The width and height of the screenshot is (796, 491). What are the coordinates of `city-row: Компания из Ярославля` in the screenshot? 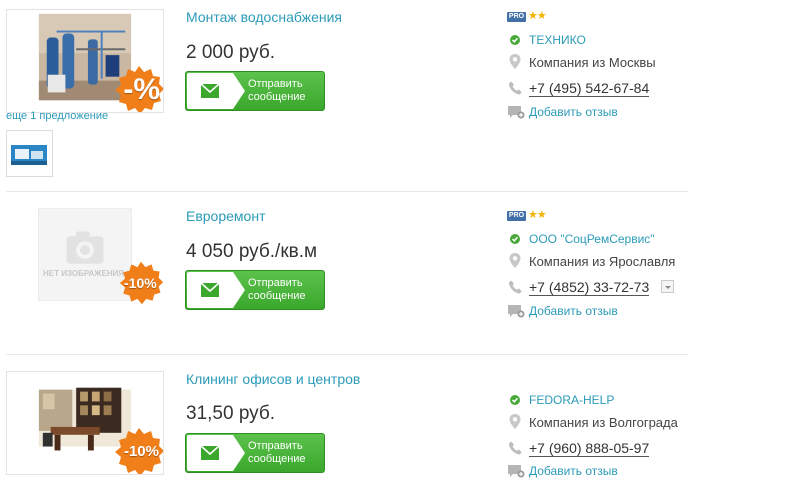 It's located at (597, 261).